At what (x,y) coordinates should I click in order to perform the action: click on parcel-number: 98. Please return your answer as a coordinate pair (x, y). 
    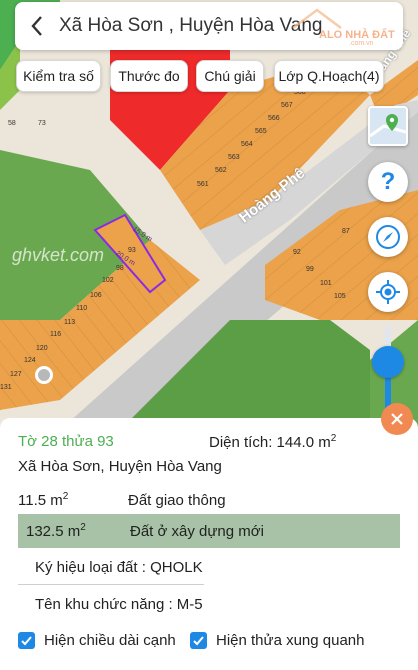
    Looking at the image, I should click on (120, 268).